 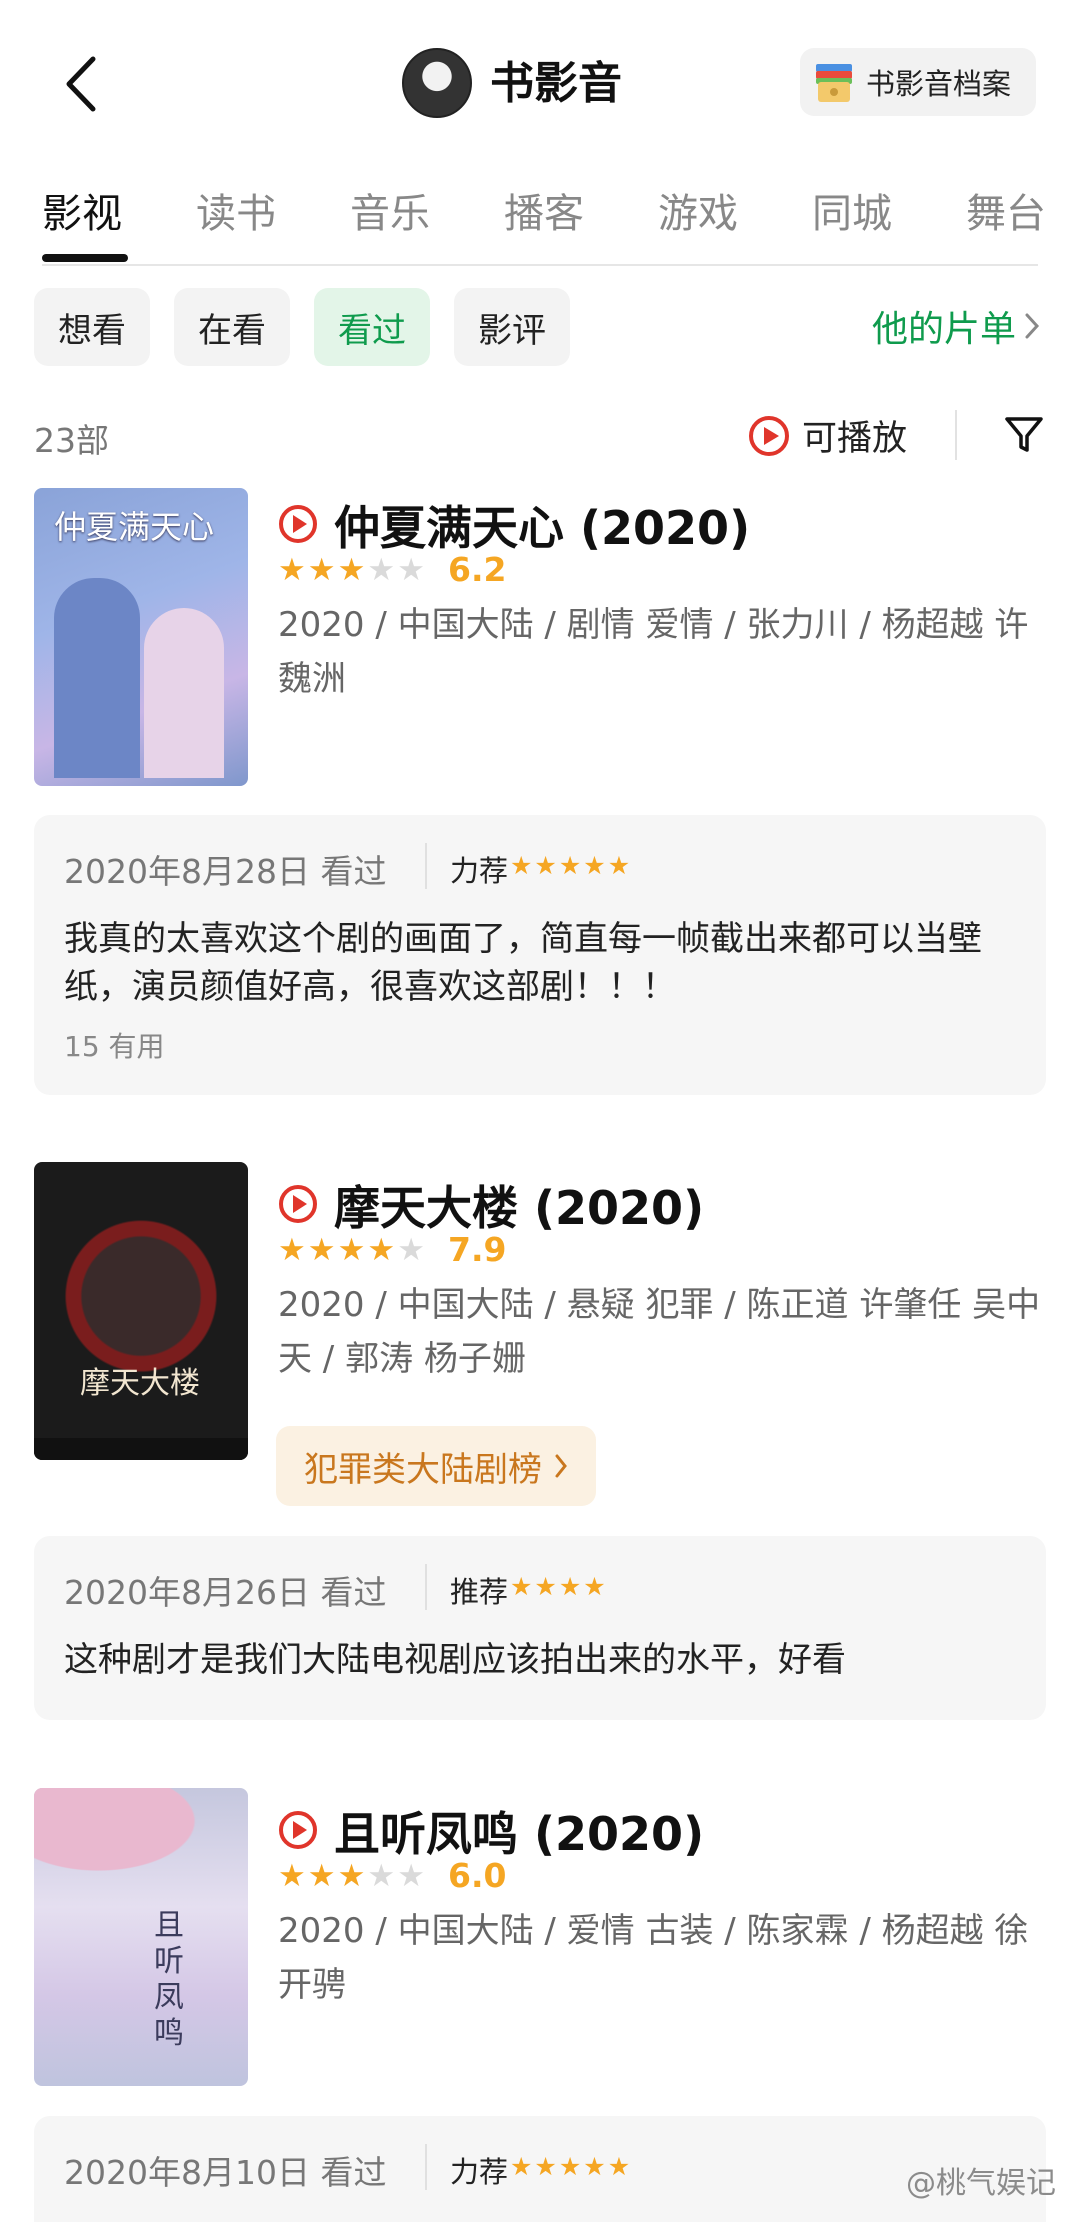 I want to click on watermark: @桃气娱记, so click(x=981, y=2183).